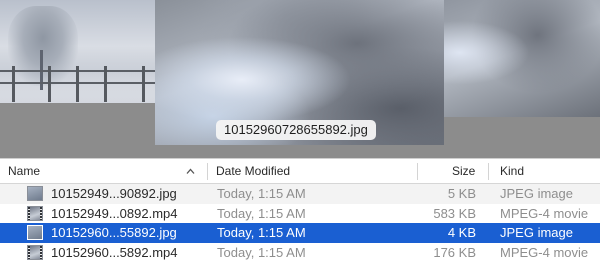  I want to click on list-column-header: Name Date Modified Size Kind, so click(300, 171).